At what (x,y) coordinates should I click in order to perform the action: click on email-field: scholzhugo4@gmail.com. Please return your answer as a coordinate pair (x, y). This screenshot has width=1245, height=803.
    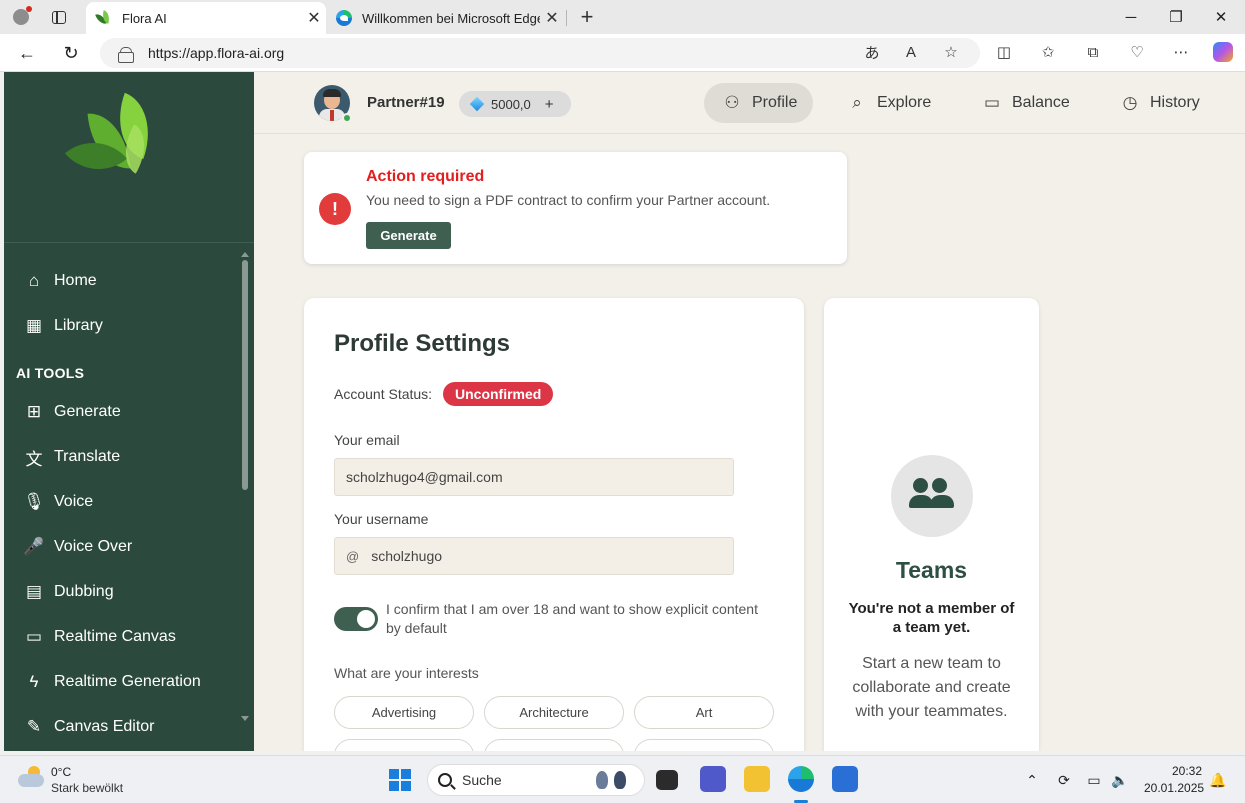
    Looking at the image, I should click on (534, 477).